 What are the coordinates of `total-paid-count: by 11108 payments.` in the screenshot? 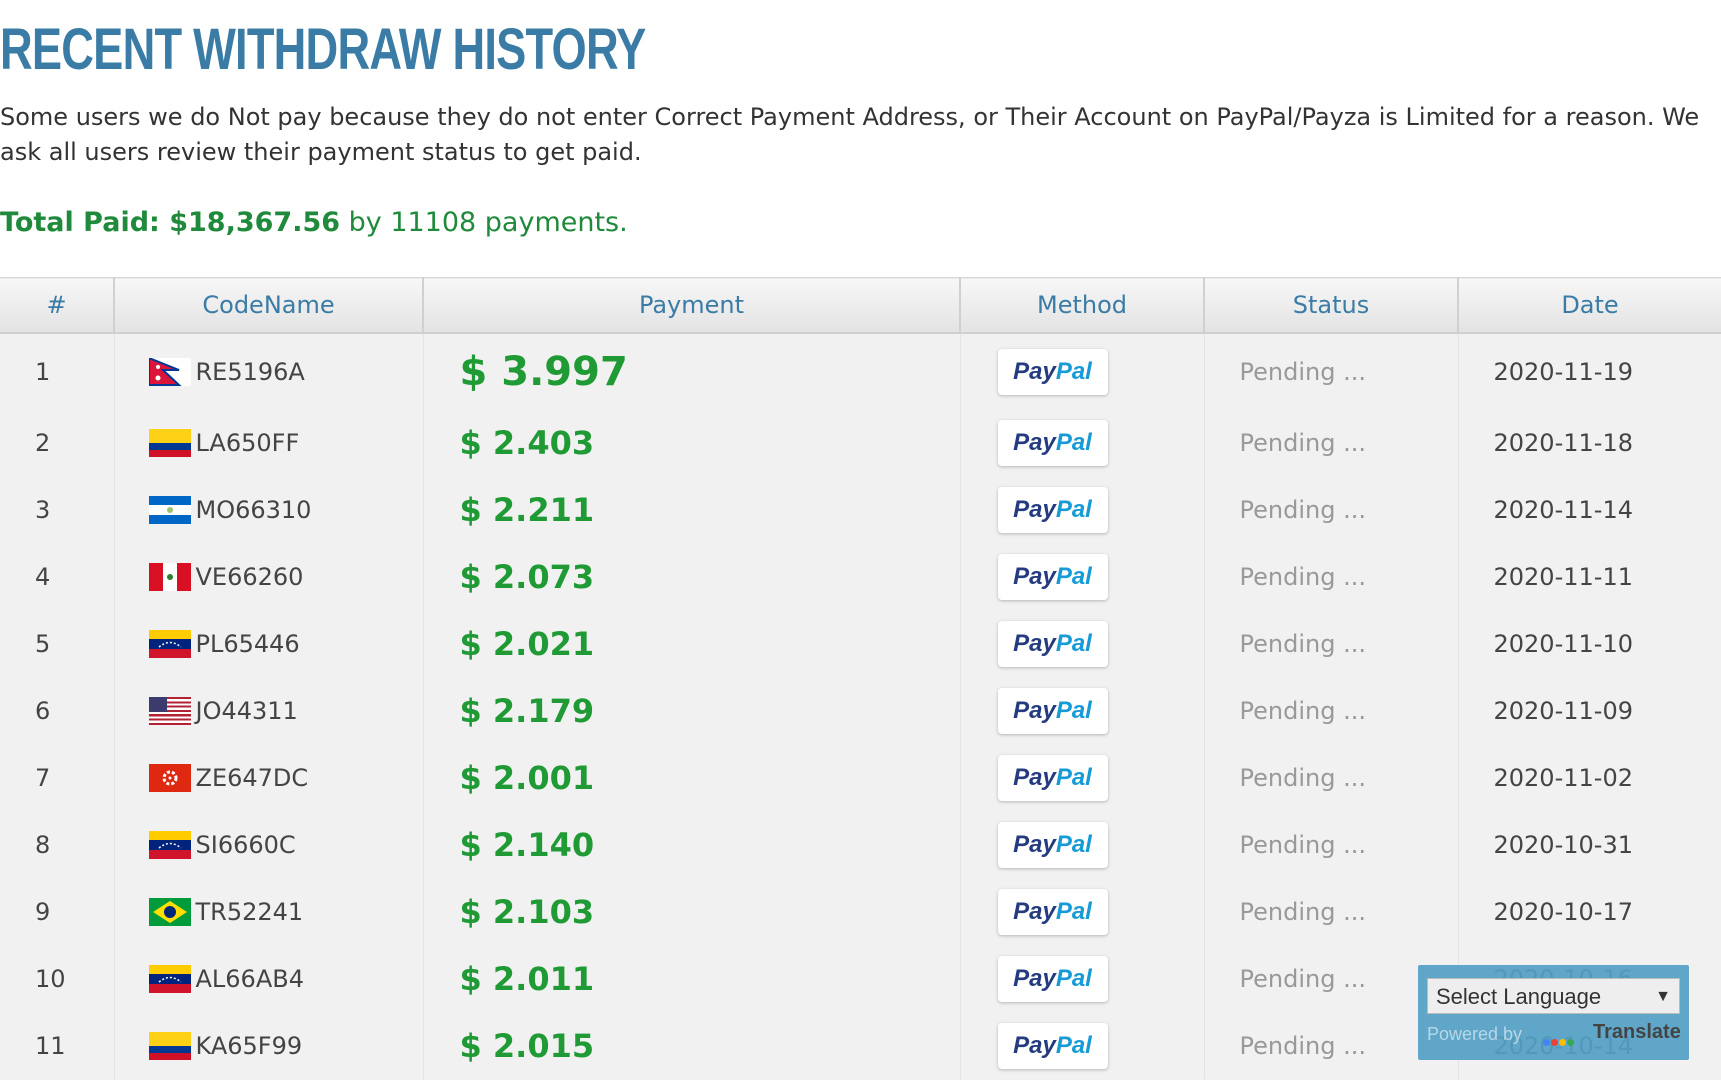 It's located at (484, 222).